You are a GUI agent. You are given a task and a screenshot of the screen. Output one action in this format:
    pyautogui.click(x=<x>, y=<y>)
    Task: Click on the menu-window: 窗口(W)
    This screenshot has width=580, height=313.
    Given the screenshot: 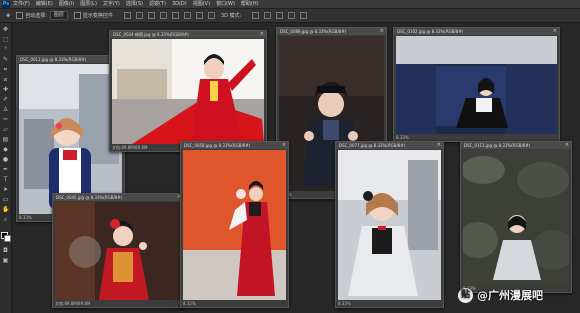 What is the action you would take?
    pyautogui.click(x=225, y=4)
    